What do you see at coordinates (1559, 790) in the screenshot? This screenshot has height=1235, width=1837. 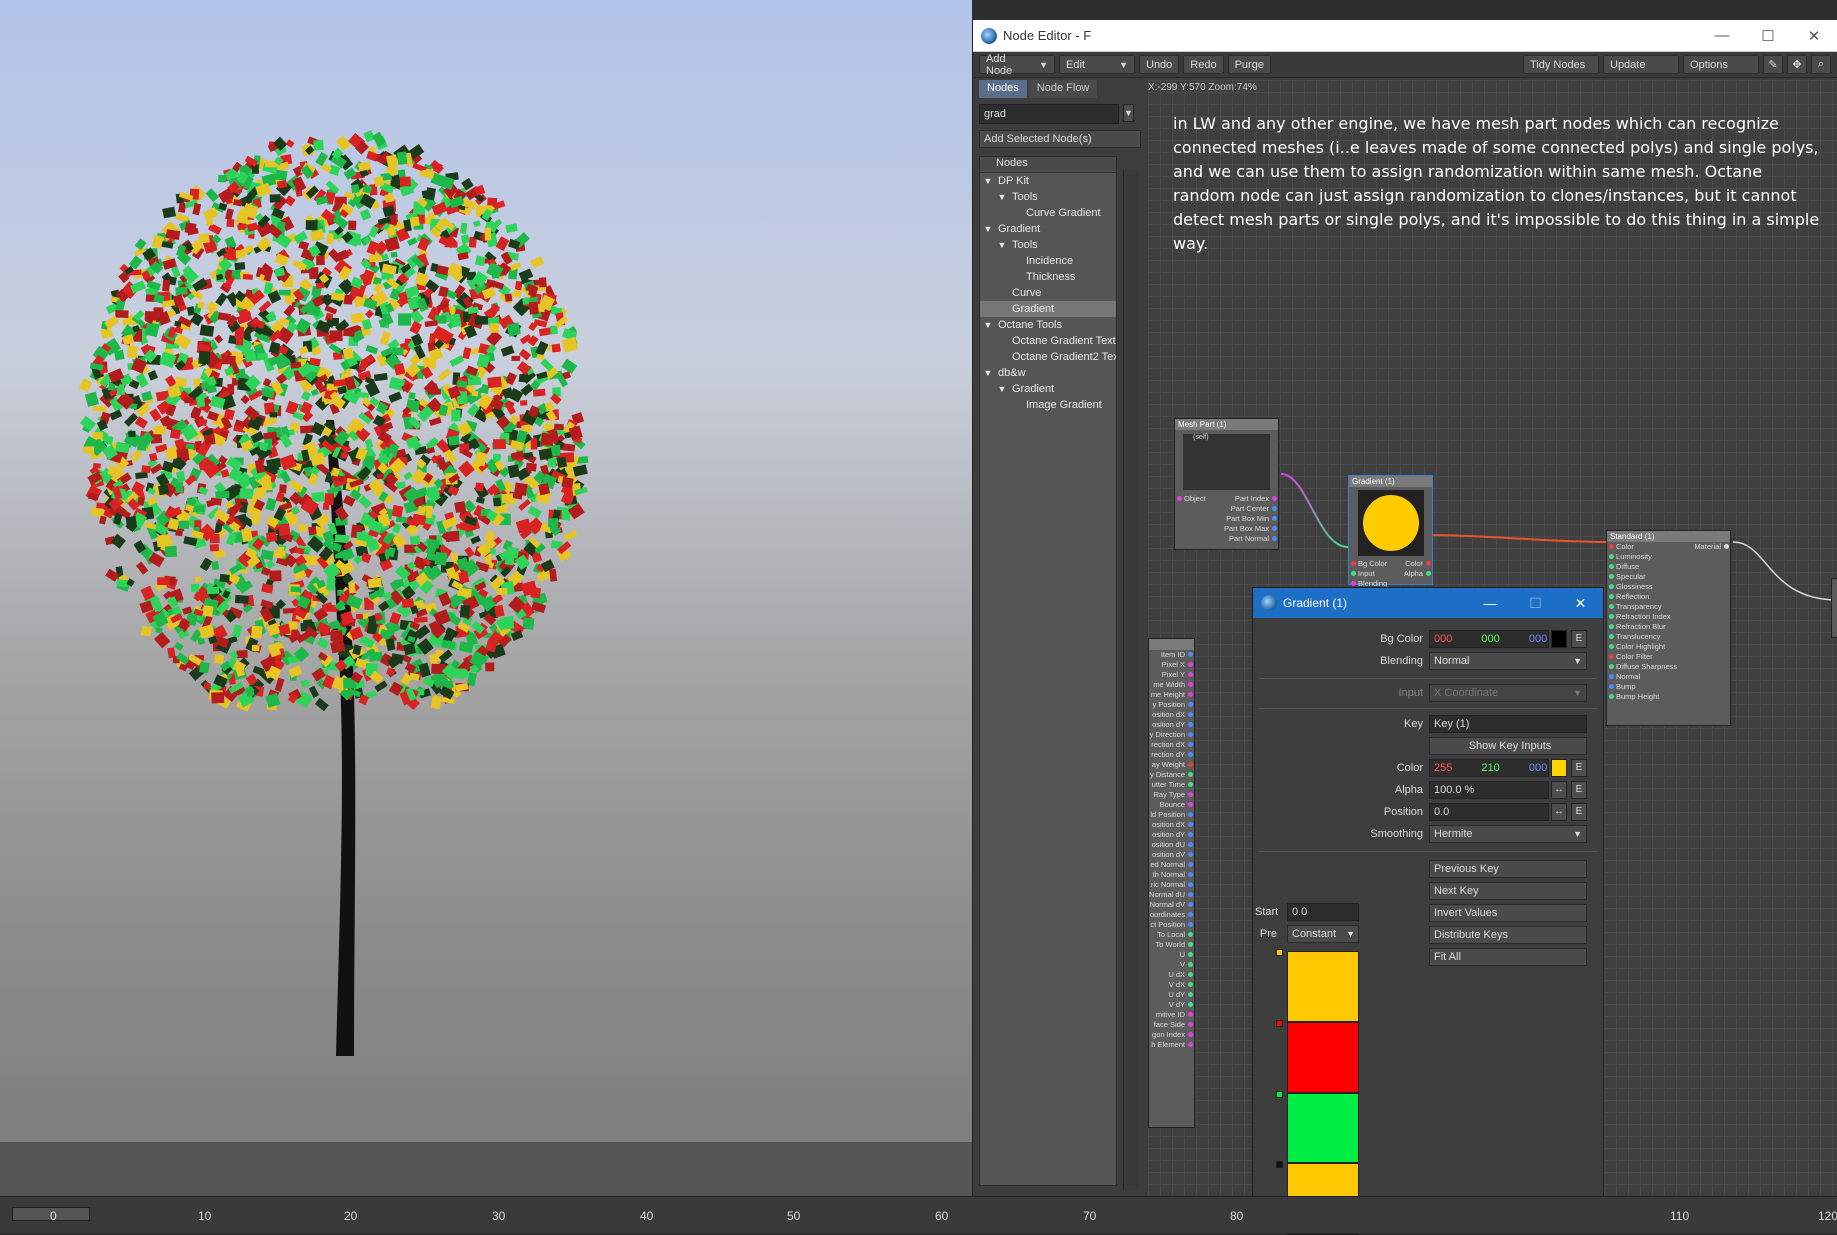 I see `alpha-drag-icon: ↔` at bounding box center [1559, 790].